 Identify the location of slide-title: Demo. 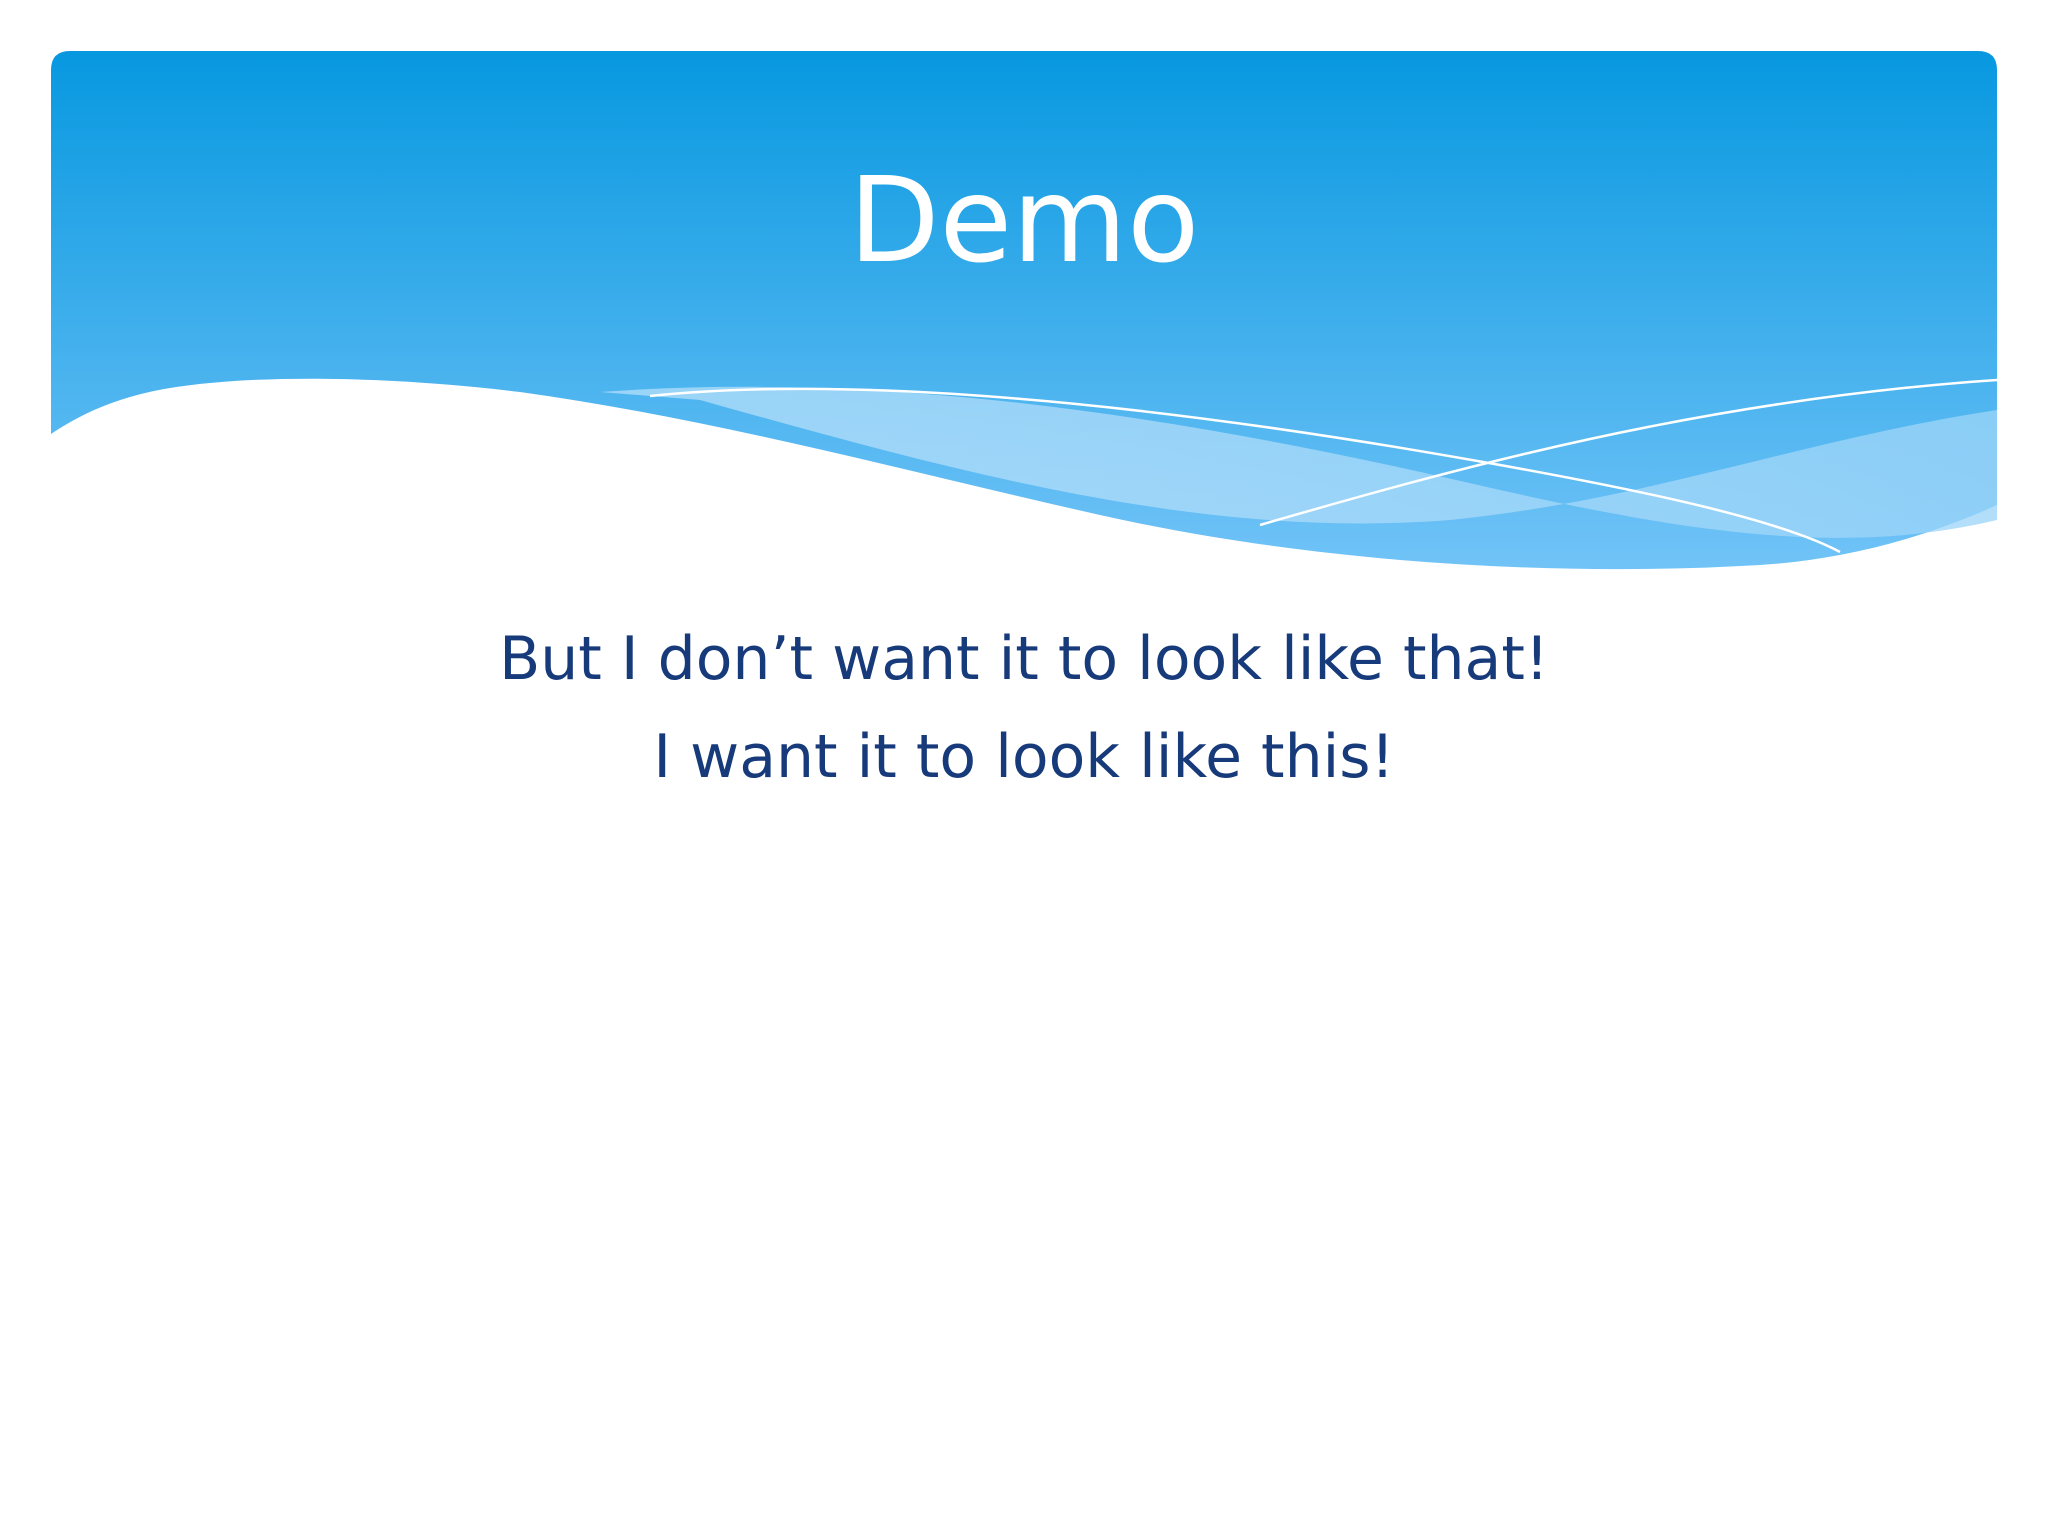
(1024, 220).